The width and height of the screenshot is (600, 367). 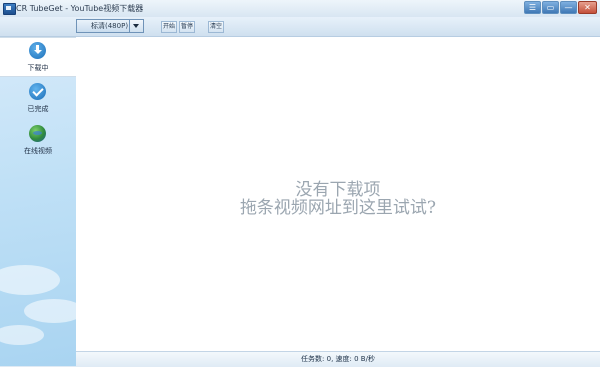 I want to click on quality-select-value: 标清(480P), so click(x=110, y=26).